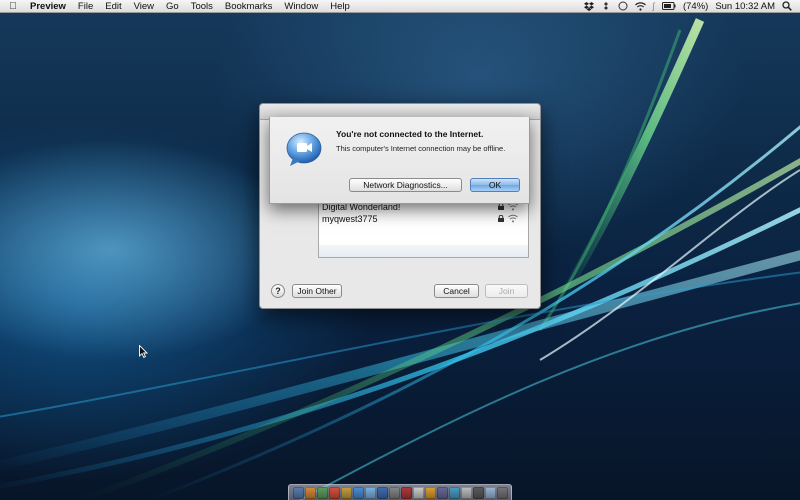 The image size is (800, 500). I want to click on wifi-signal-icon, so click(513, 218).